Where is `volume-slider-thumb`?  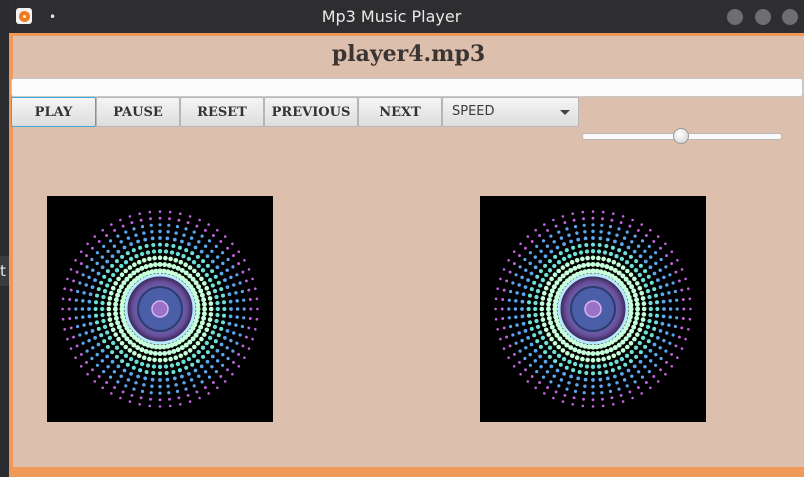
volume-slider-thumb is located at coordinates (681, 136).